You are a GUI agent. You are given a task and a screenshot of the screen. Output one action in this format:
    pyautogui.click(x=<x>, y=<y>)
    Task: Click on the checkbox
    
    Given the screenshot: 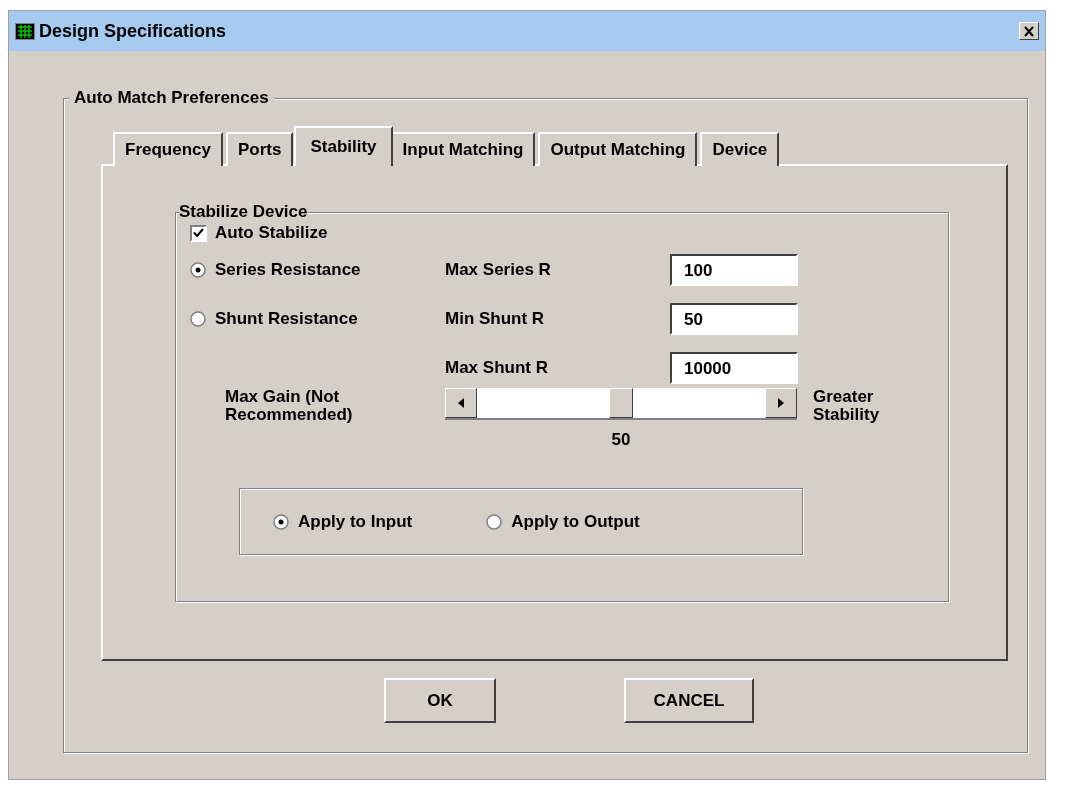 What is the action you would take?
    pyautogui.click(x=198, y=233)
    